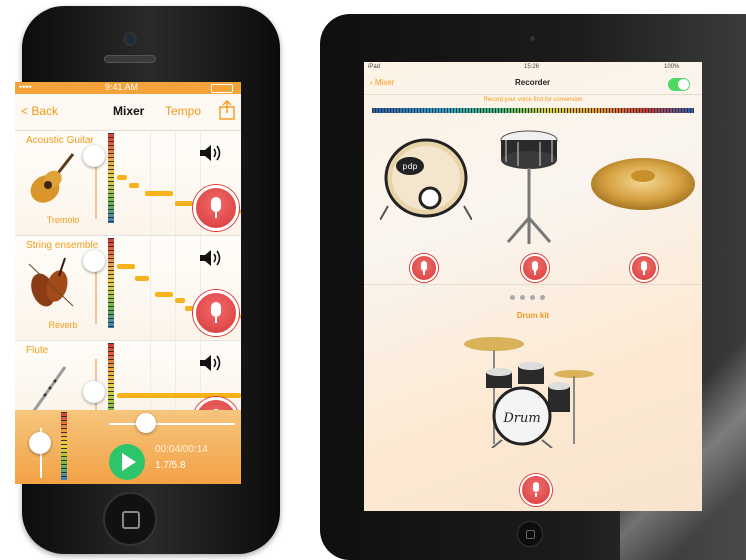 This screenshot has height=560, width=746. What do you see at coordinates (122, 87) in the screenshot?
I see `status-time: 9:41 AM` at bounding box center [122, 87].